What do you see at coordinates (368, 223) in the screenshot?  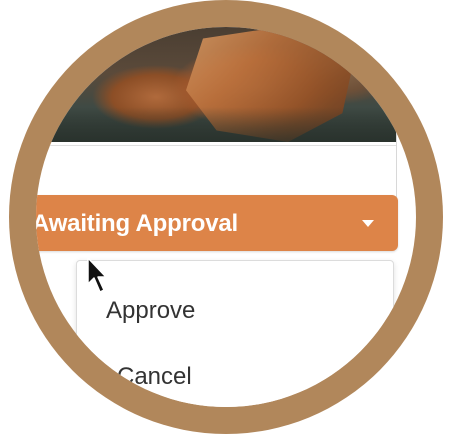 I see `chevron-down-icon` at bounding box center [368, 223].